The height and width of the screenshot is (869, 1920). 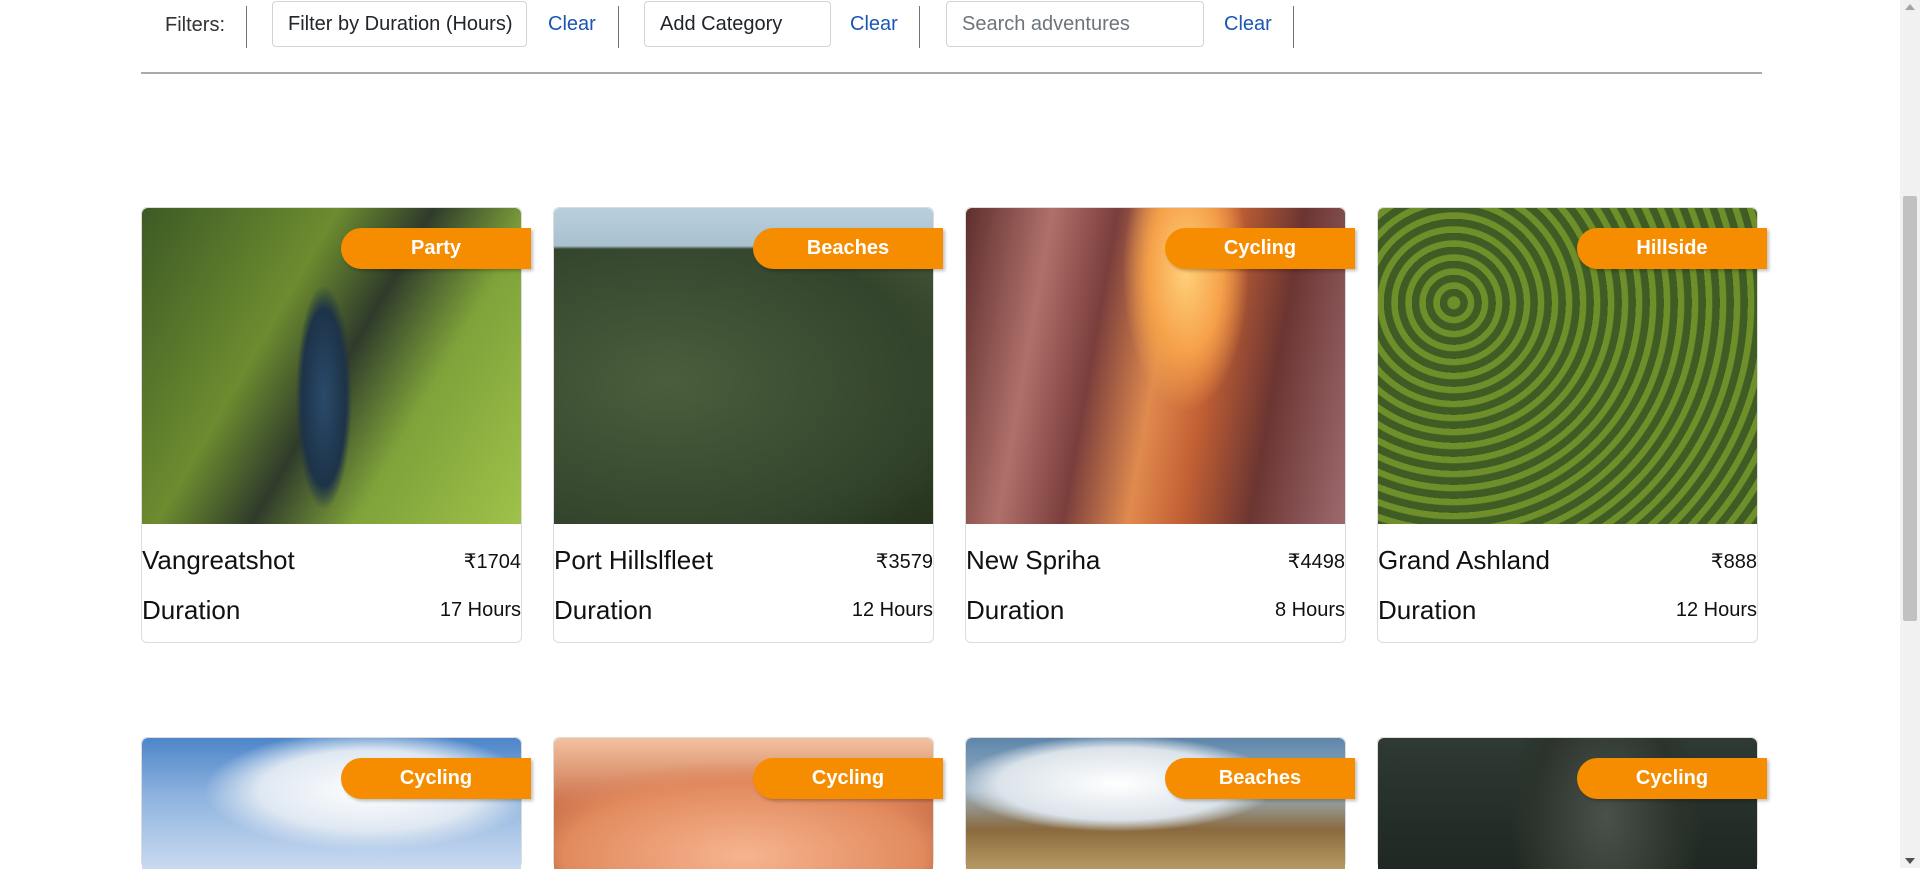 What do you see at coordinates (1316, 562) in the screenshot?
I see `adventure-price: ₹4498` at bounding box center [1316, 562].